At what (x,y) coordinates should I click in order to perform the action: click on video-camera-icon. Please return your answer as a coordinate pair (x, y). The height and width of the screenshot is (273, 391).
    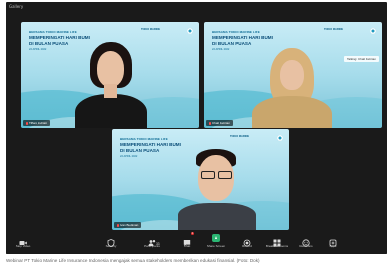
    Looking at the image, I should click on (23, 239).